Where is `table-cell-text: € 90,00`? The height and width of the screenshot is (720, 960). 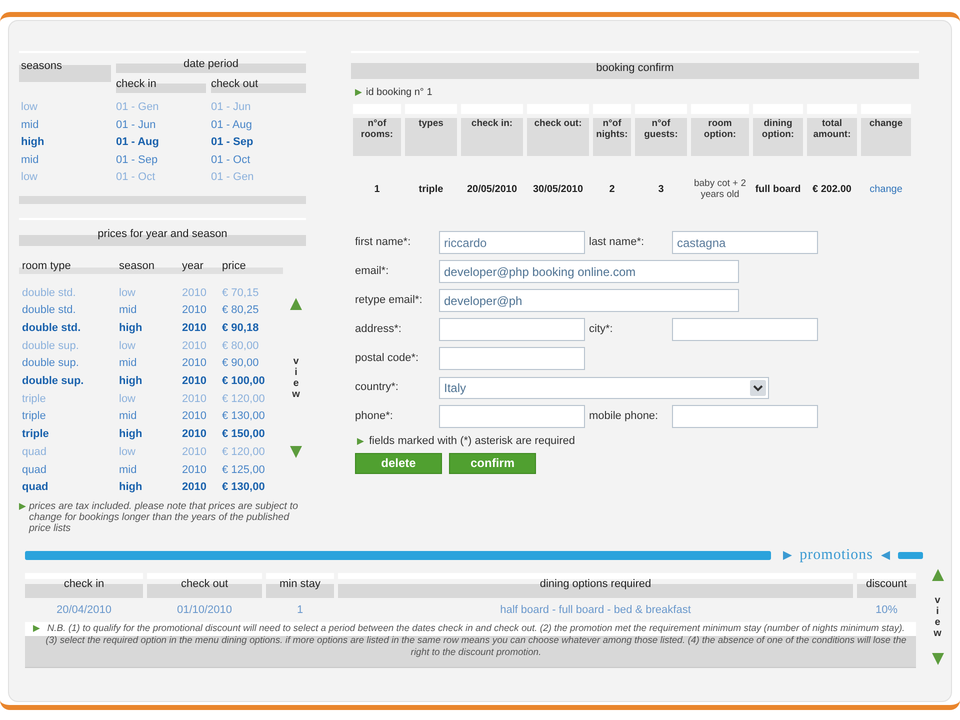 table-cell-text: € 90,00 is located at coordinates (240, 364).